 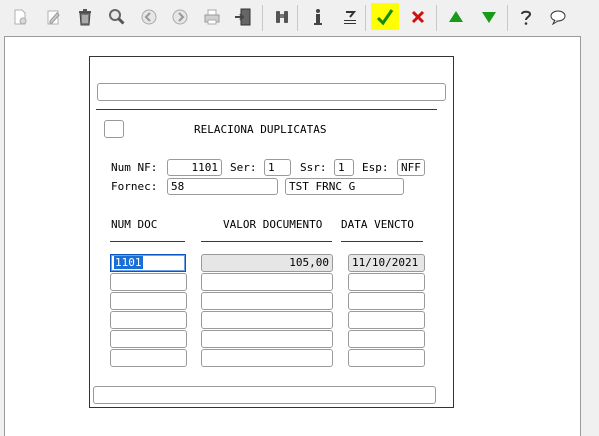 What do you see at coordinates (117, 17) in the screenshot?
I see `search-icon` at bounding box center [117, 17].